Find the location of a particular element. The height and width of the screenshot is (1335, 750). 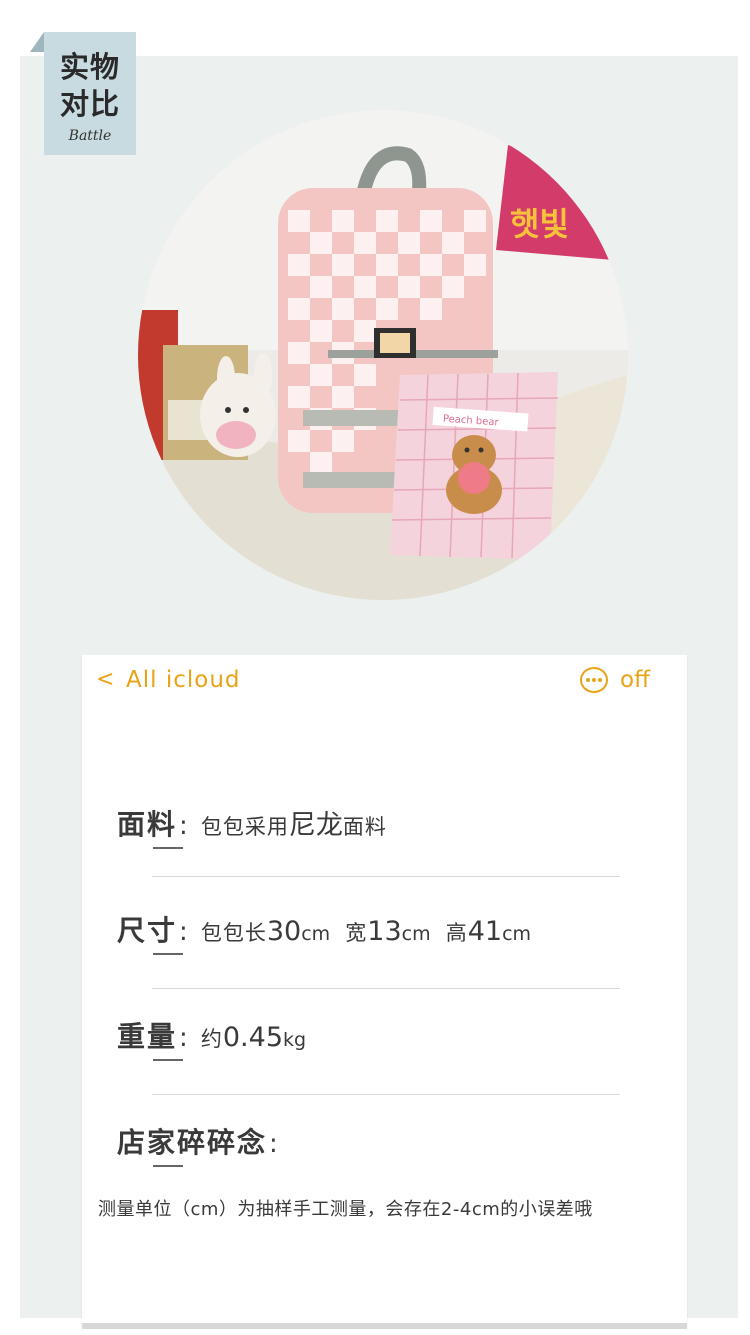

card-bottom-edge is located at coordinates (384, 1326).